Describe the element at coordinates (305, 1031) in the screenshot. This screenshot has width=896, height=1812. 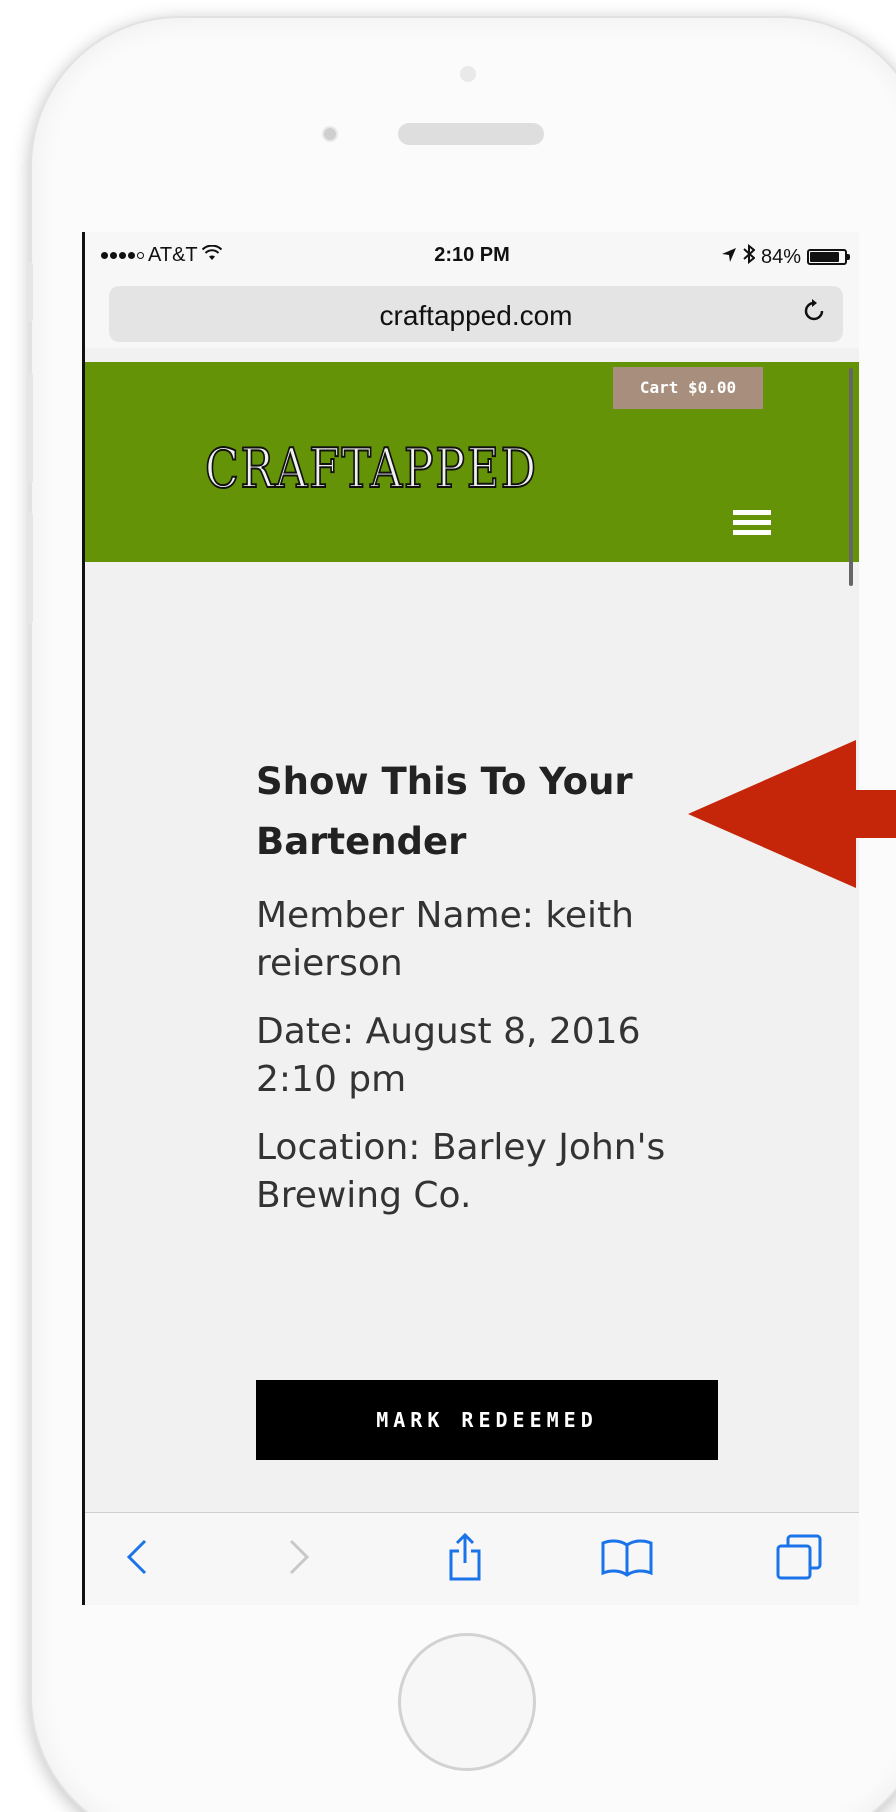
I see `date-label: Date:` at that location.